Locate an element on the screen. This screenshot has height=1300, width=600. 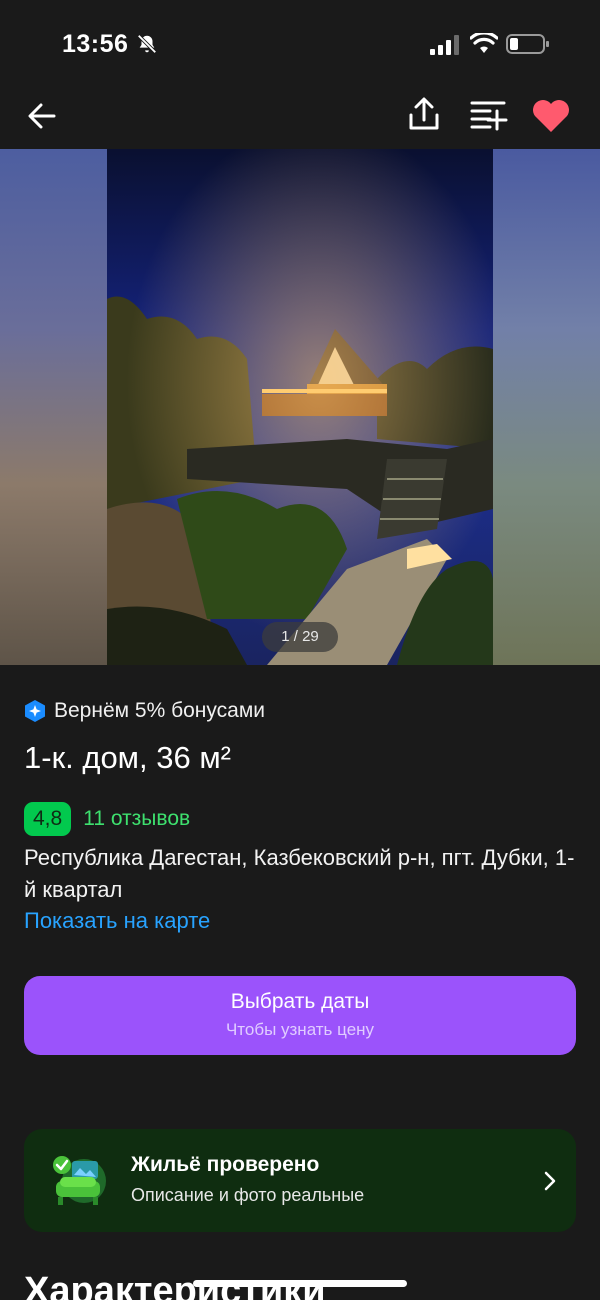
rating-row: 4,8 11 отзывов is located at coordinates (107, 819).